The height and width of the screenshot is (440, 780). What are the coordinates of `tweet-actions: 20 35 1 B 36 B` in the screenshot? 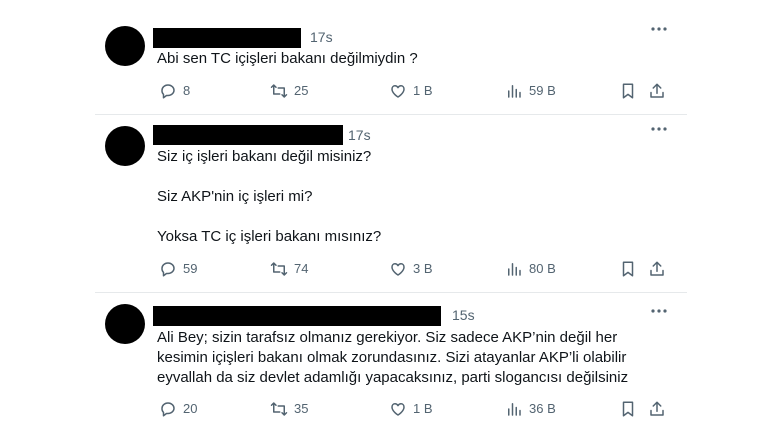 It's located at (417, 409).